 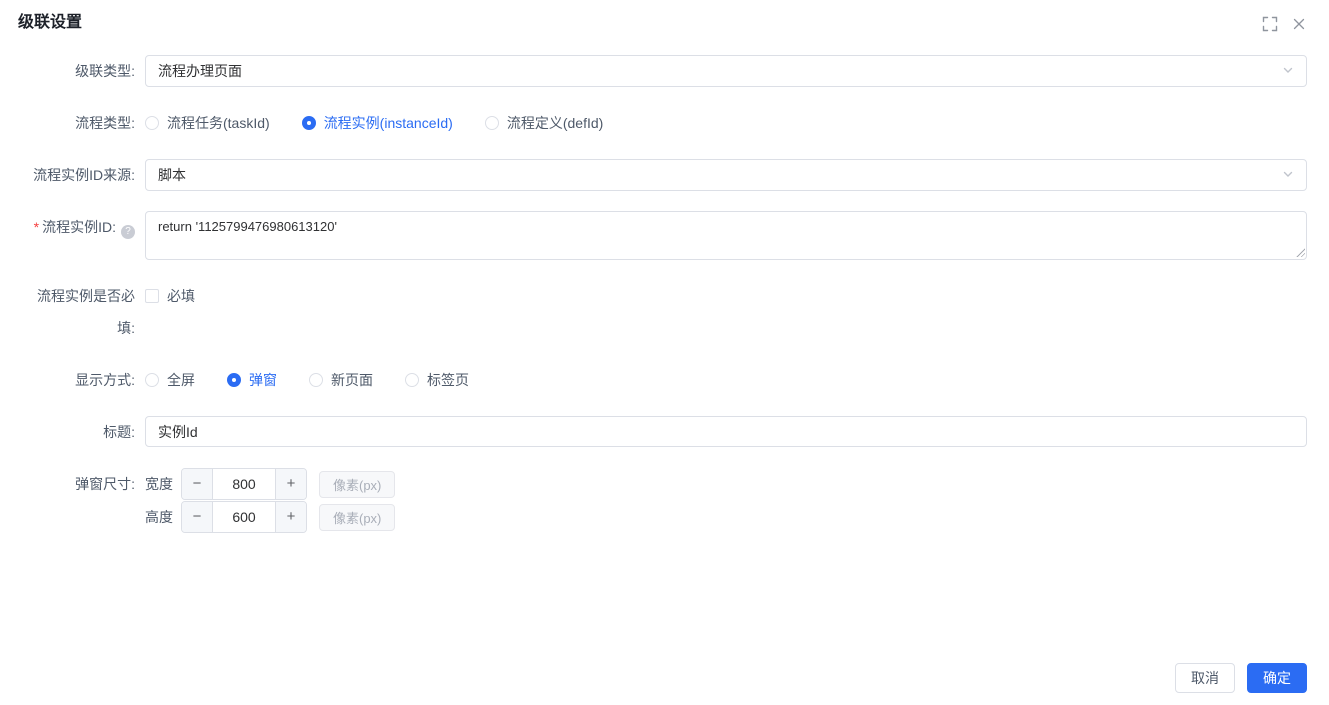 What do you see at coordinates (105, 484) in the screenshot?
I see `popup-size-label: 弹窗尺寸:` at bounding box center [105, 484].